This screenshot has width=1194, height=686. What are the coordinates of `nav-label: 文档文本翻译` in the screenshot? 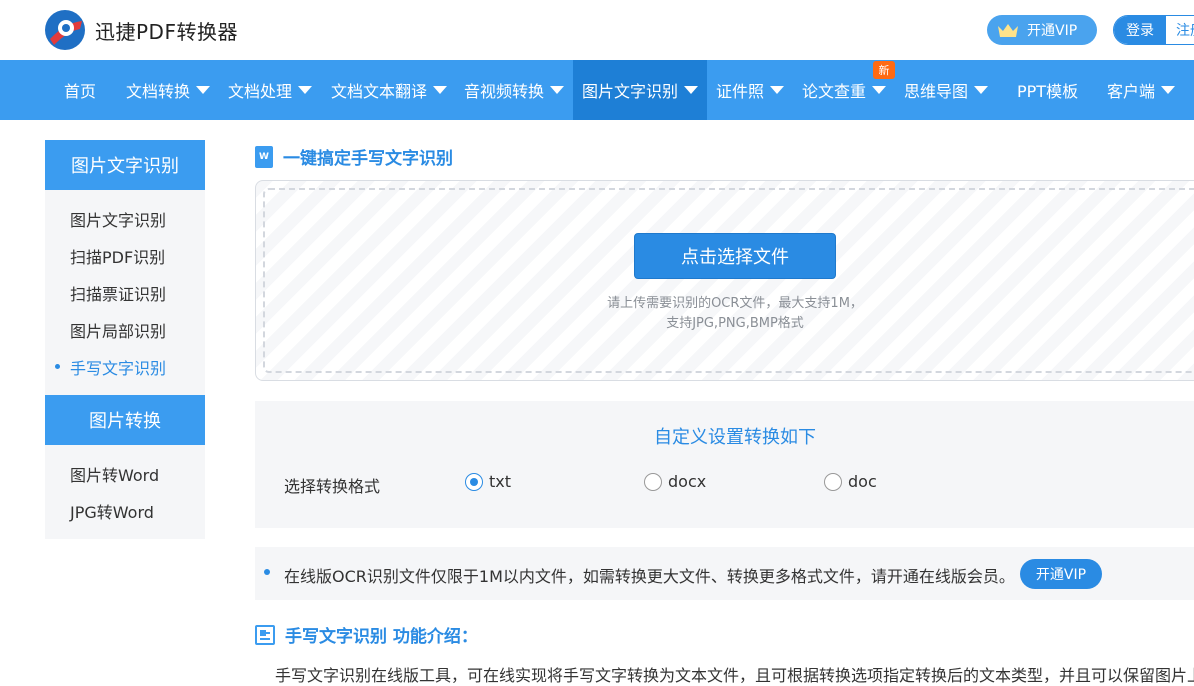 It's located at (379, 91).